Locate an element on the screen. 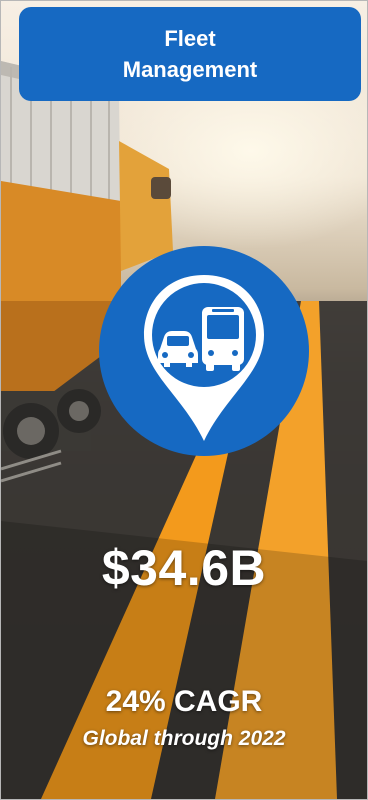 Image resolution: width=368 pixels, height=800 pixels. car-and-bus-location-pin-icon is located at coordinates (204, 351).